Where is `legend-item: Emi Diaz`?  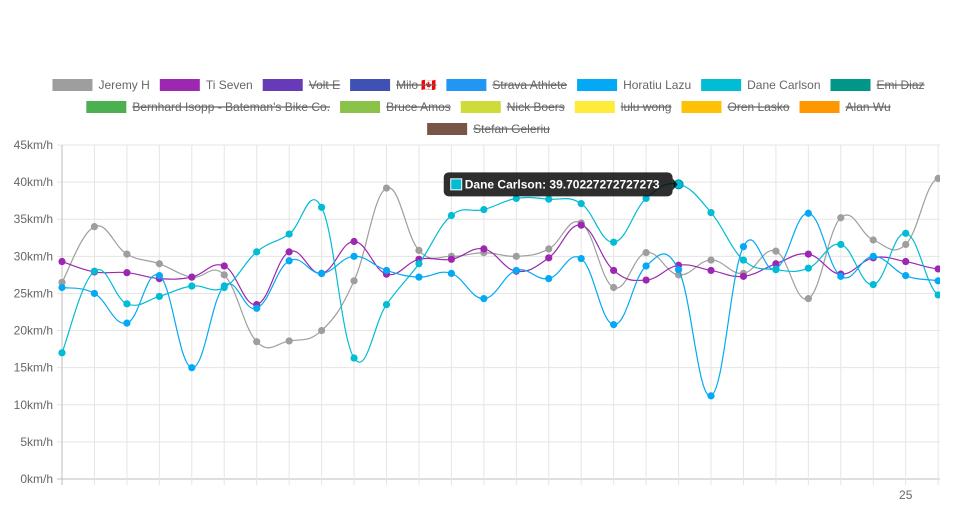 legend-item: Emi Diaz is located at coordinates (877, 85).